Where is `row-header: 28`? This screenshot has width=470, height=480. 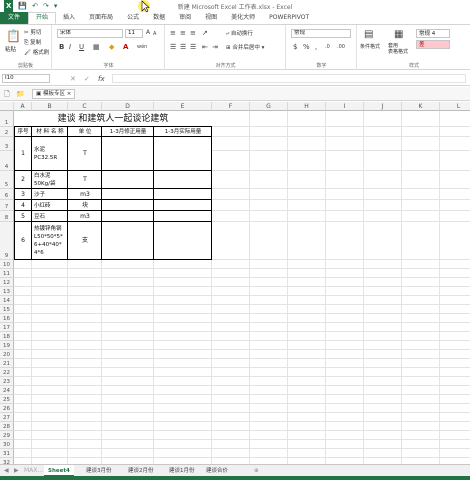
row-header: 28 is located at coordinates (7, 426).